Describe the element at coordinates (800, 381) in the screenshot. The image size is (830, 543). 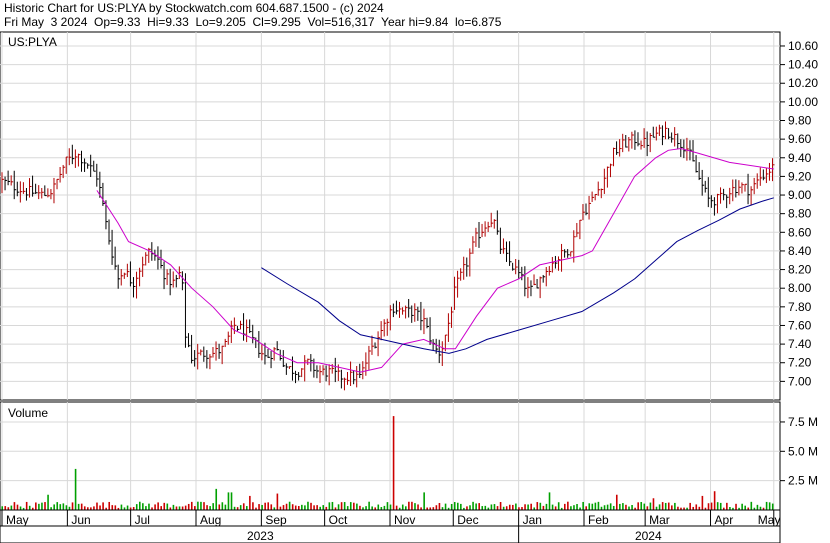
I see `price-tick-label: 7.00` at that location.